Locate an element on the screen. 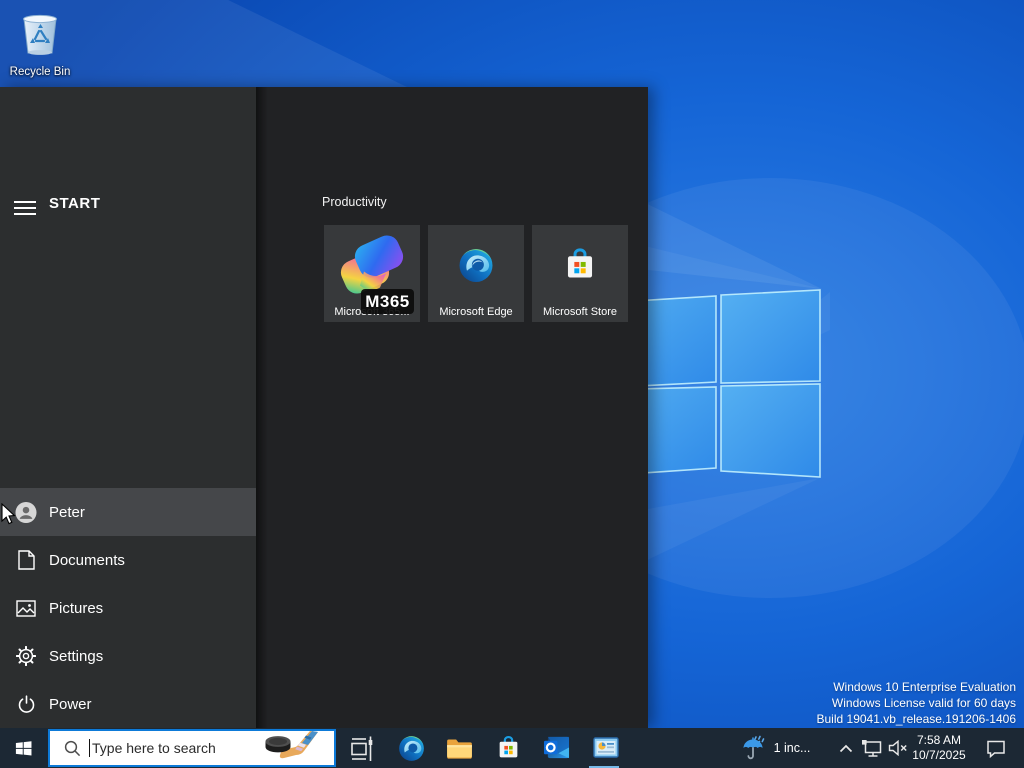 The image size is (1024, 768). taskbar-store-button is located at coordinates (508, 748).